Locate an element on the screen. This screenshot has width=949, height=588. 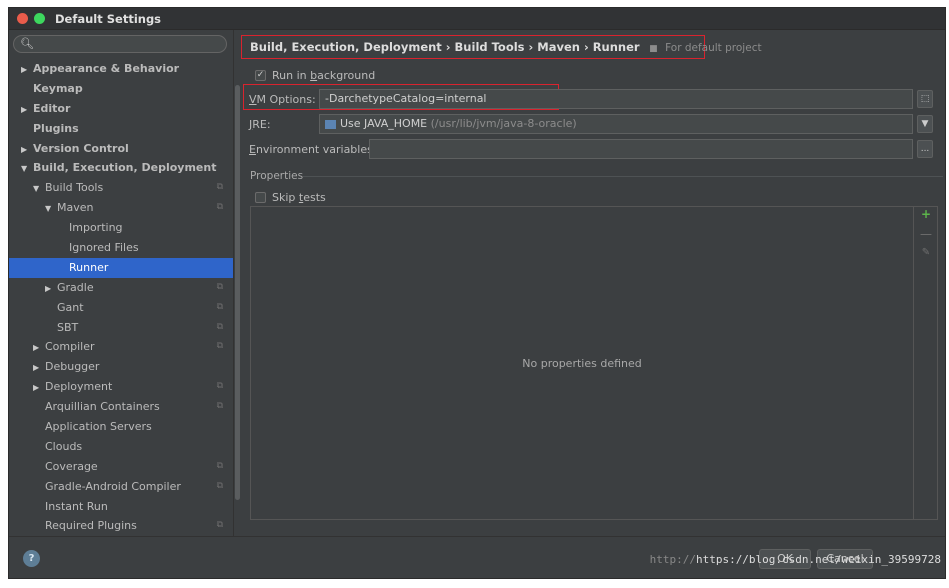
sidebar-item-arquillian-containers: Arquillian Containers ⧉ is located at coordinates (121, 407).